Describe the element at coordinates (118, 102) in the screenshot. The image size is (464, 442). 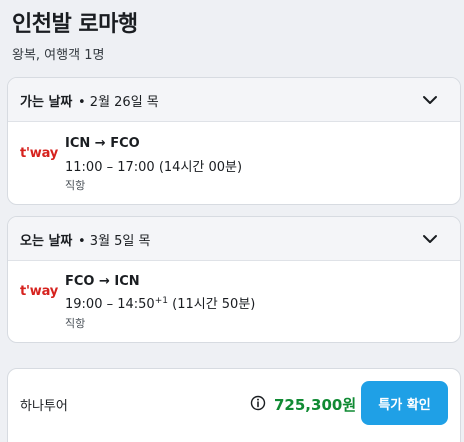
I see `outbound-date: • 2월 26일 목` at that location.